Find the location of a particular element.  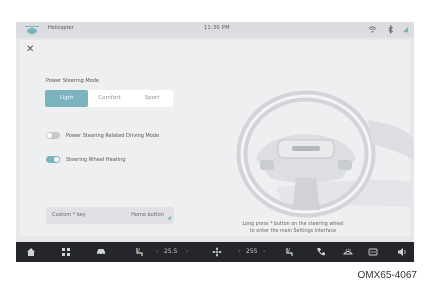

status-bar: Helicopter 11:30 PM is located at coordinates (215, 30).